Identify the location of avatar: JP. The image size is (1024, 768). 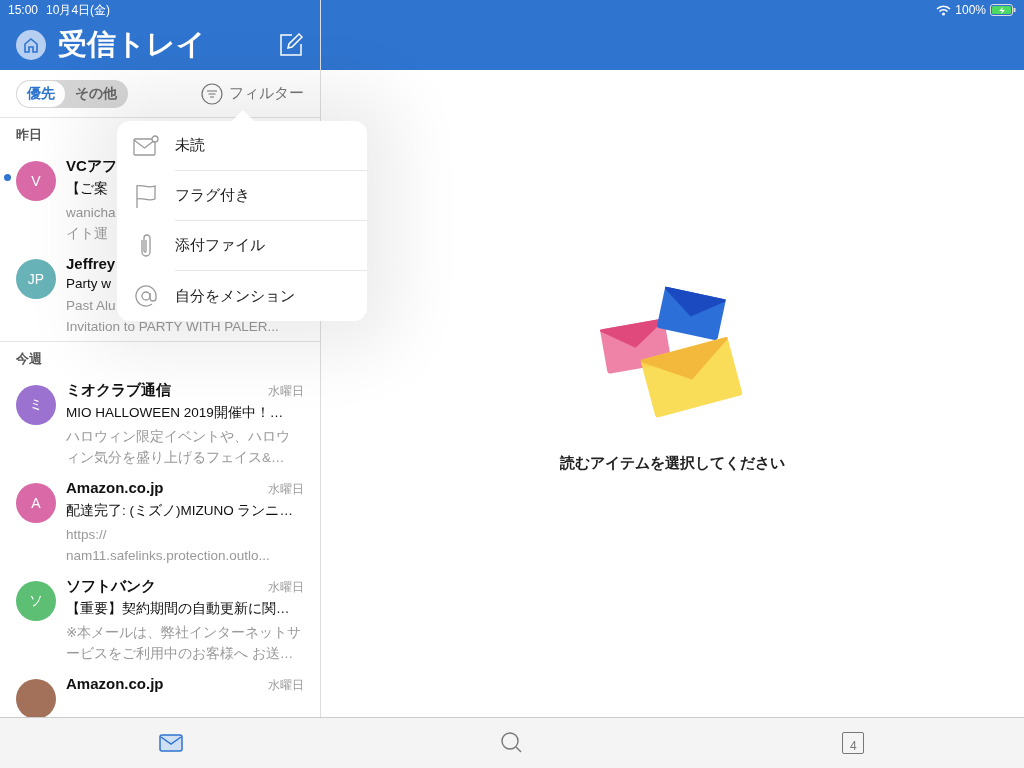
(36, 279).